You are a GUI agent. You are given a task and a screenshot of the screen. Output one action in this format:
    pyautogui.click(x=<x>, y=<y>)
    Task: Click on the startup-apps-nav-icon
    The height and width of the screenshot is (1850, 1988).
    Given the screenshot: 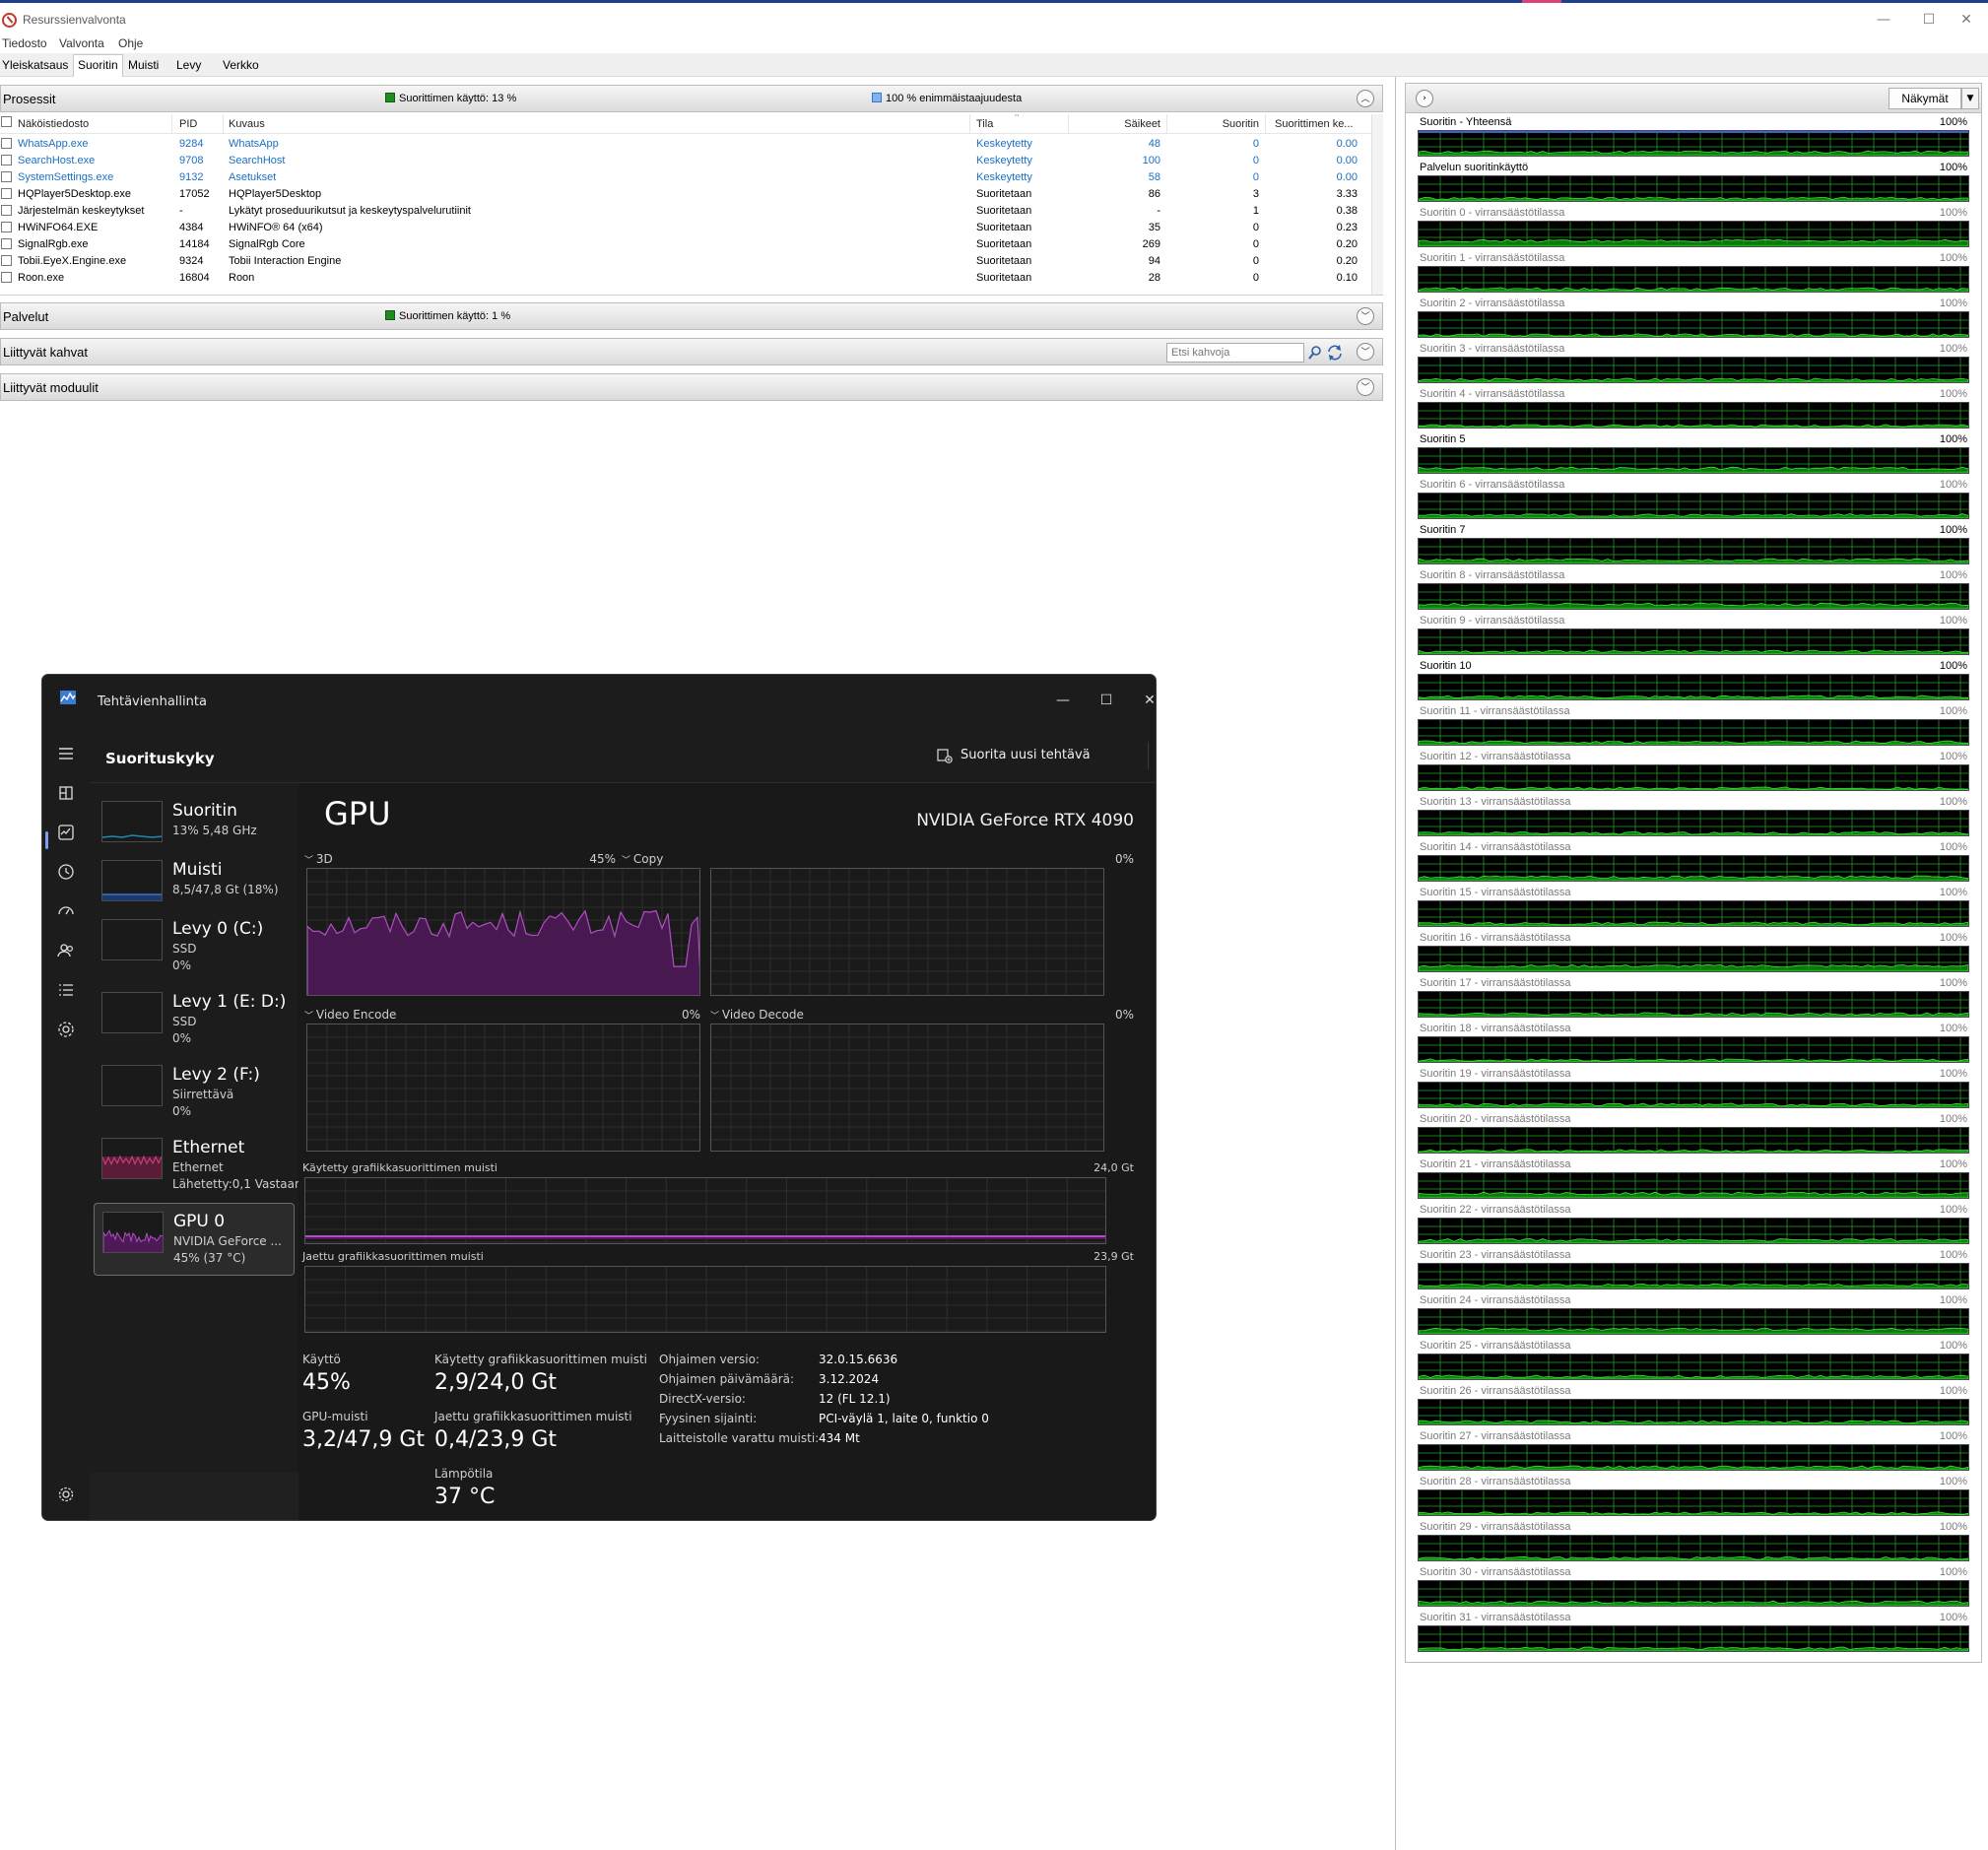 What is the action you would take?
    pyautogui.click(x=66, y=911)
    